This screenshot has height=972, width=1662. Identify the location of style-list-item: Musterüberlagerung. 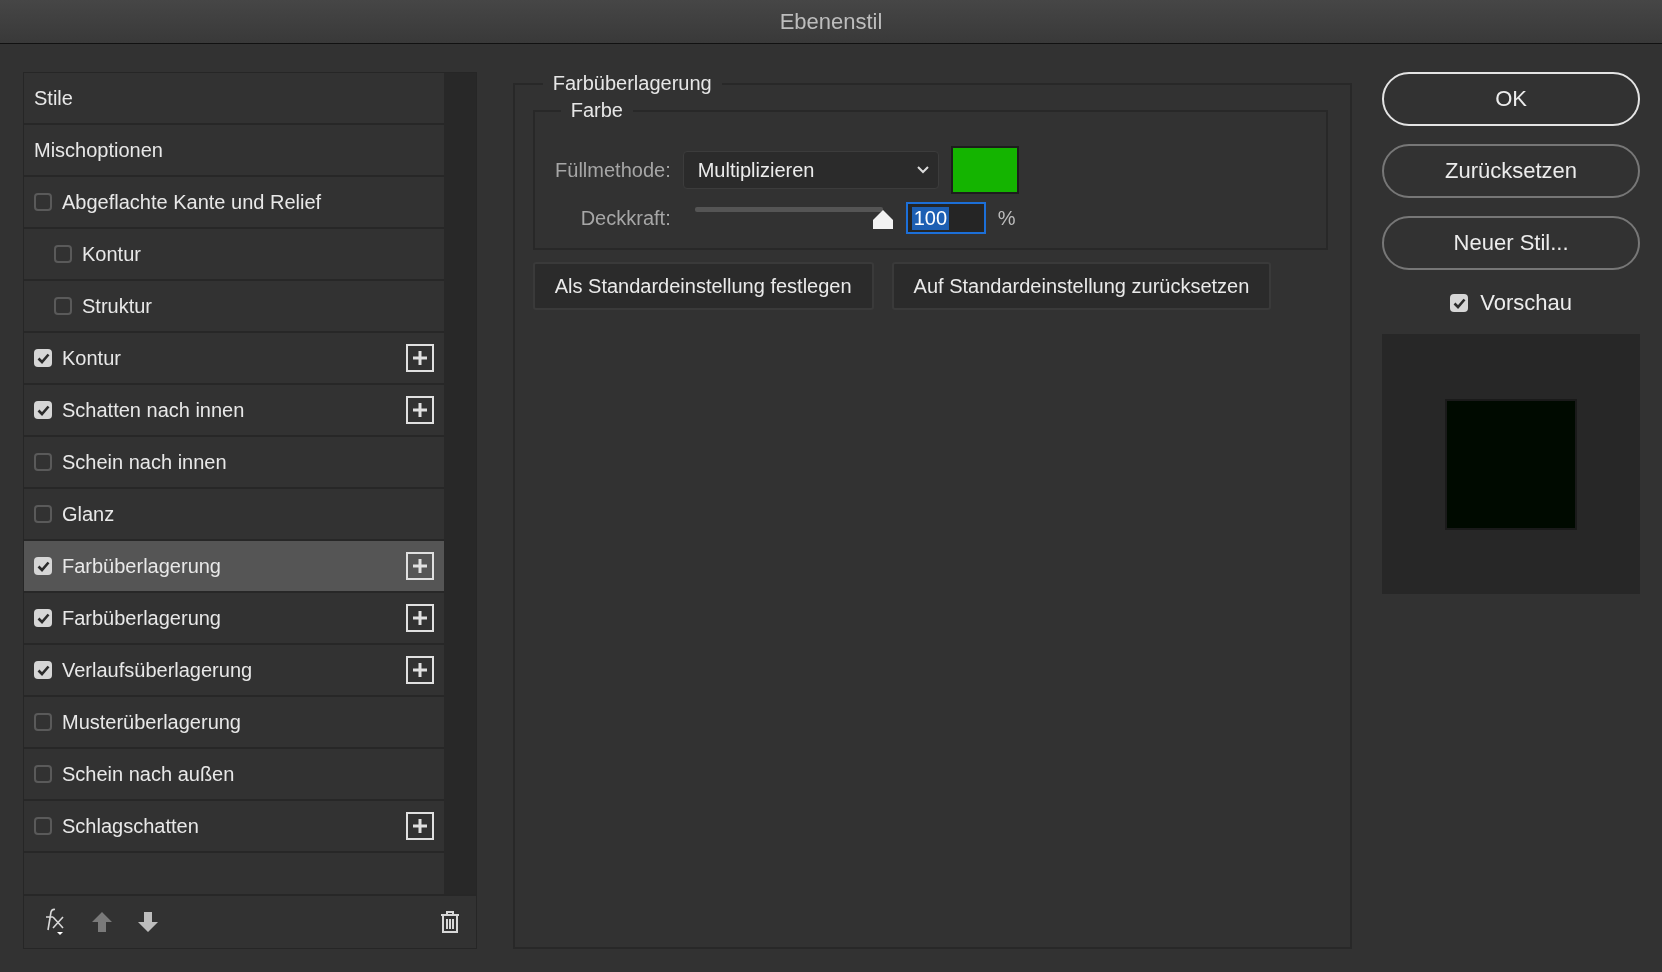
(234, 723).